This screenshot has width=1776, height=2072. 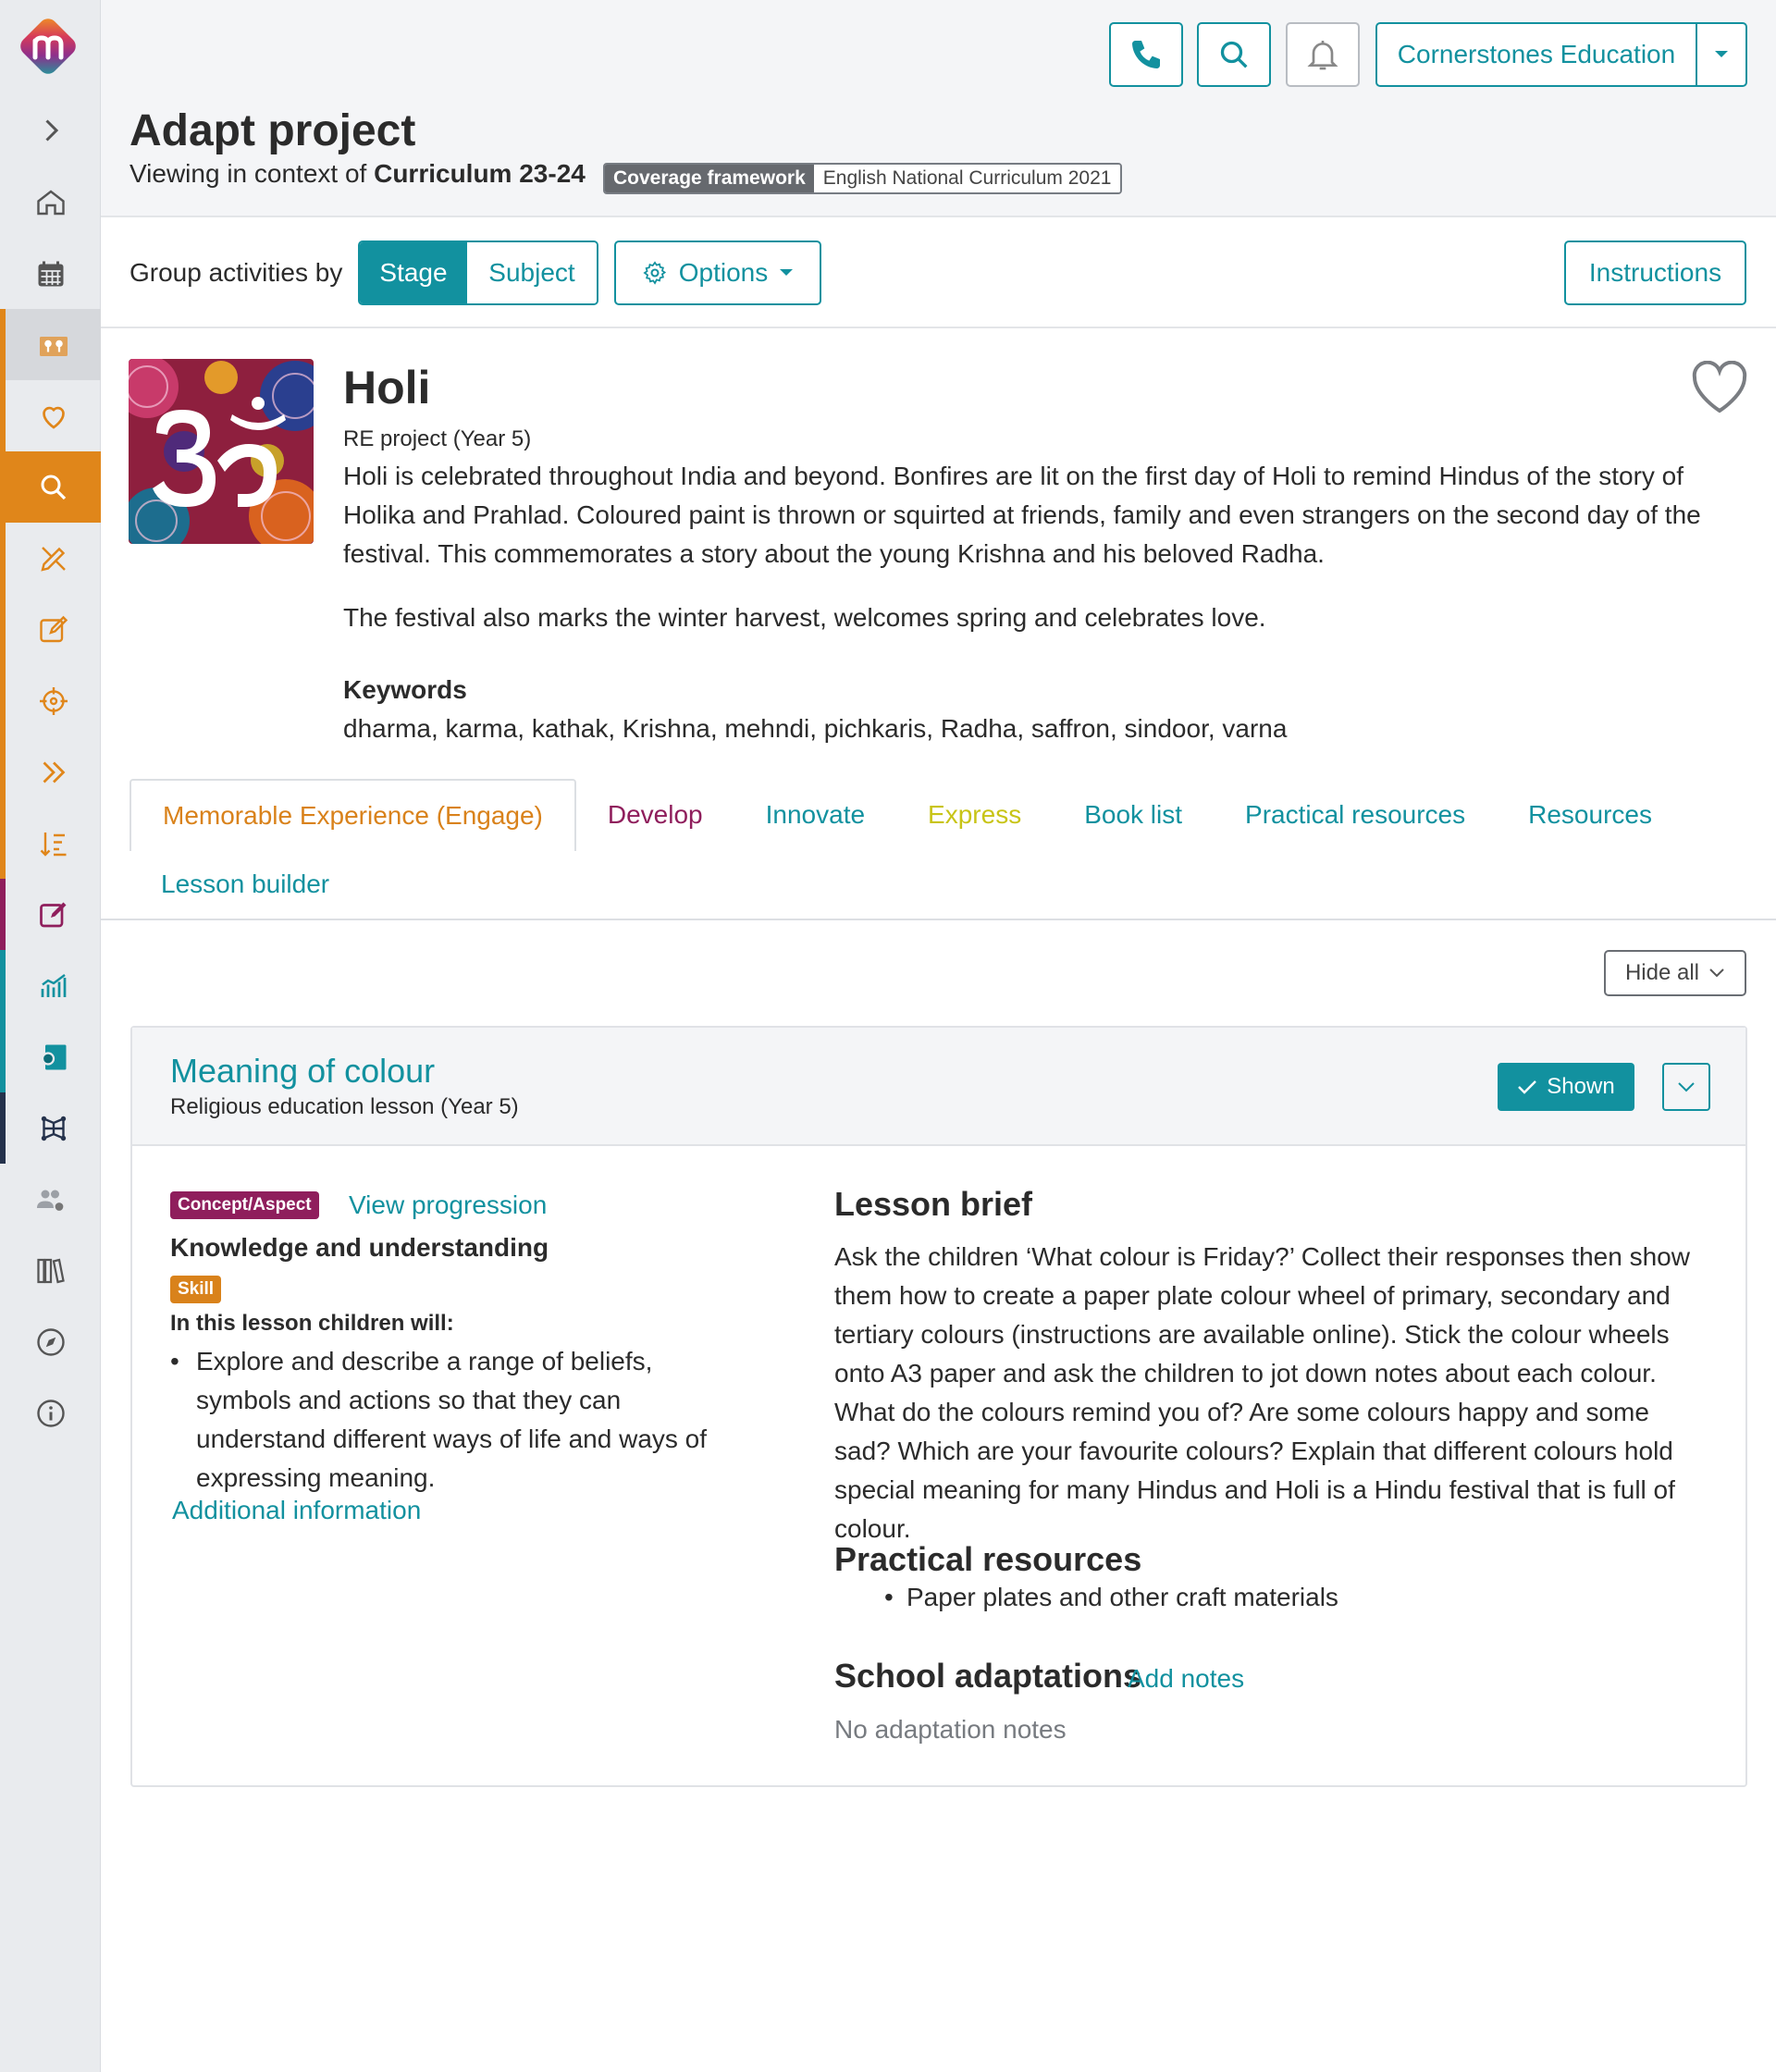 I want to click on sidebar-item-home, so click(x=51, y=202).